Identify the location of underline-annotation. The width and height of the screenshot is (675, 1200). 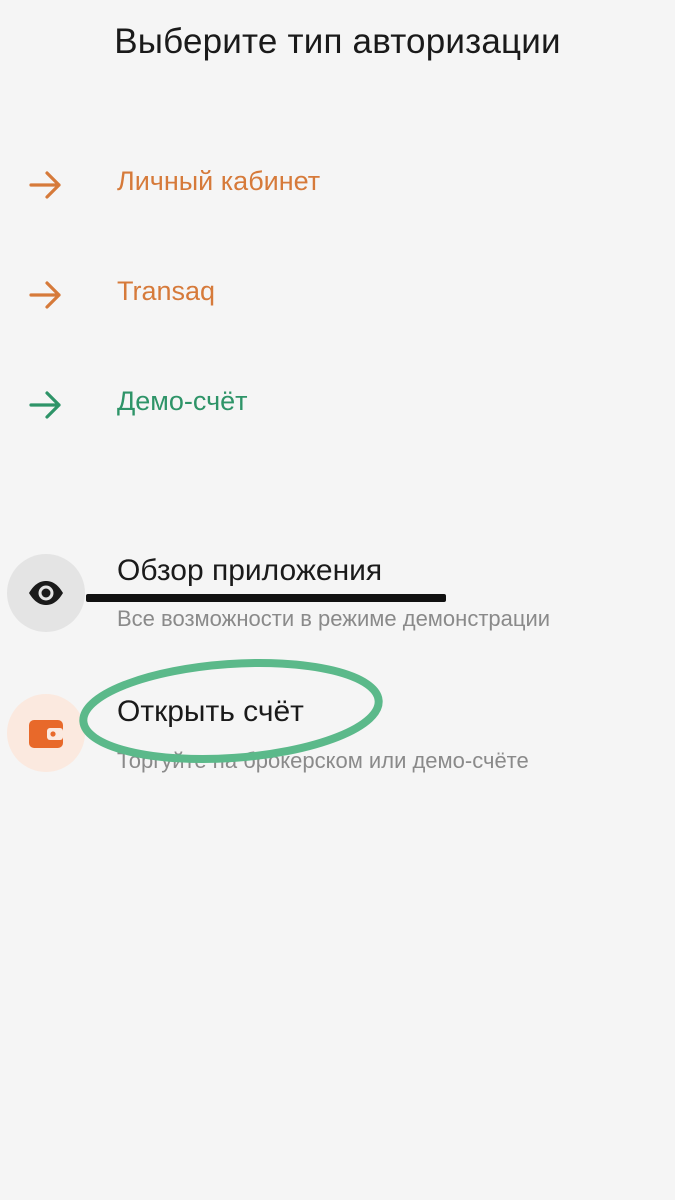
(266, 598).